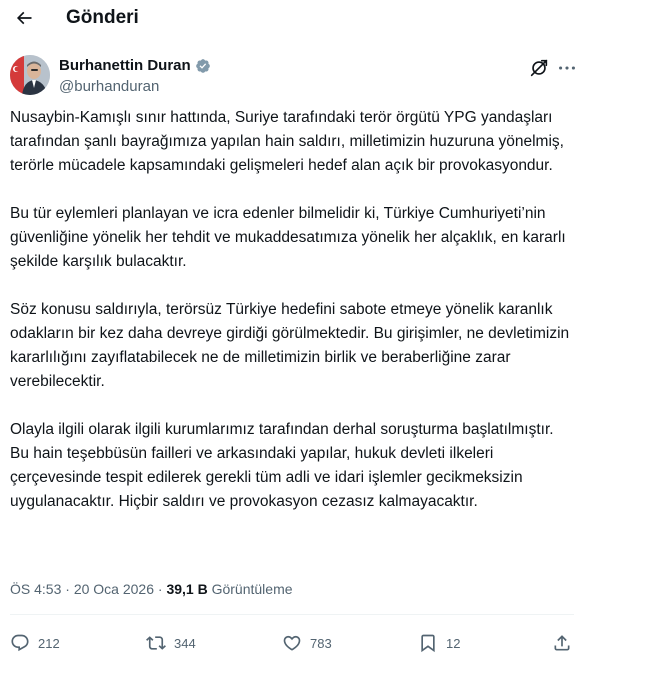 This screenshot has width=650, height=680. I want to click on bookmark-button: 12, so click(439, 643).